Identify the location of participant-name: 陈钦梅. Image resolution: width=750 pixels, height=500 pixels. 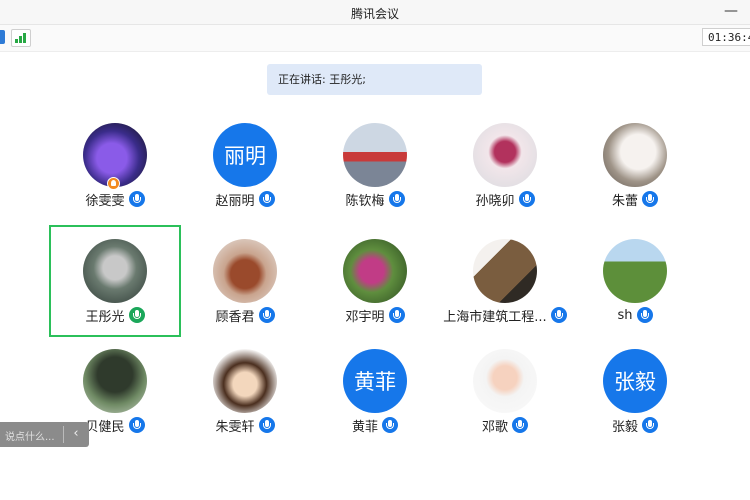
(365, 201).